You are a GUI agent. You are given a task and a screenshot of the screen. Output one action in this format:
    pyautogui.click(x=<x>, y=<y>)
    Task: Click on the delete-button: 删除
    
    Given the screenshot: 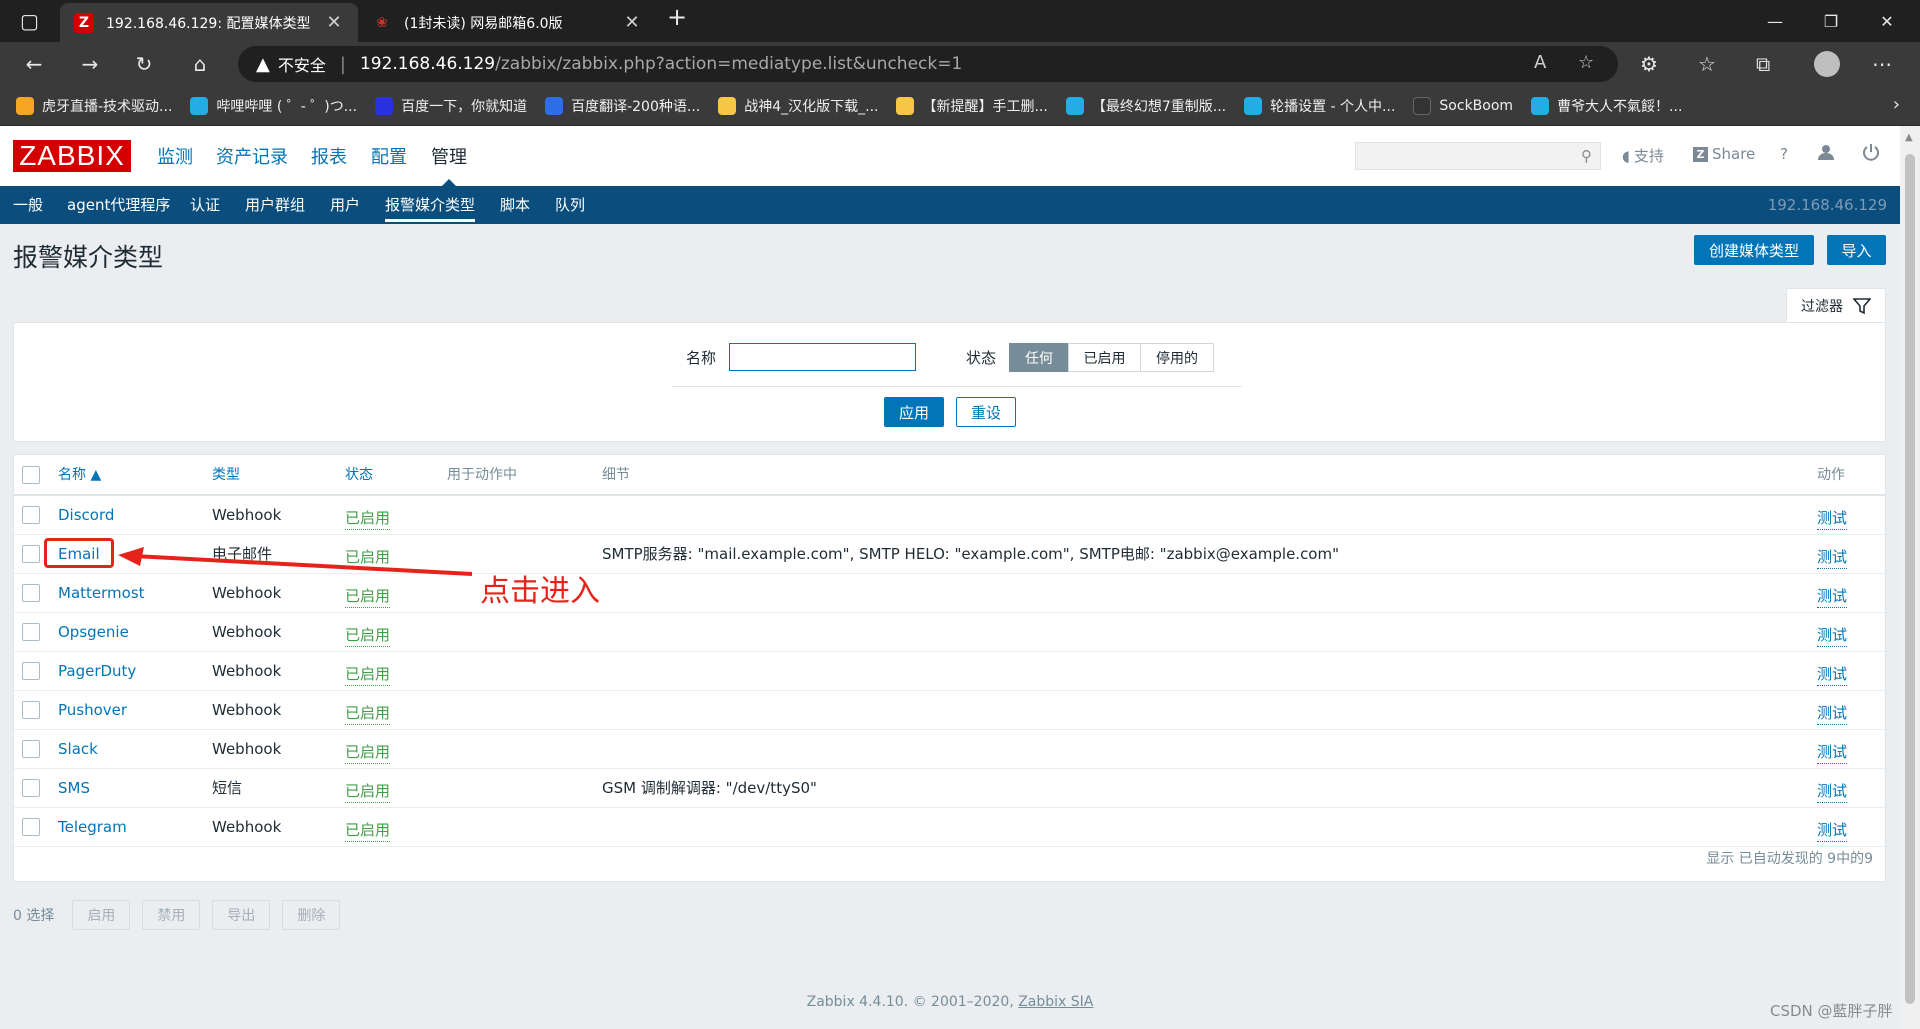 What is the action you would take?
    pyautogui.click(x=311, y=915)
    